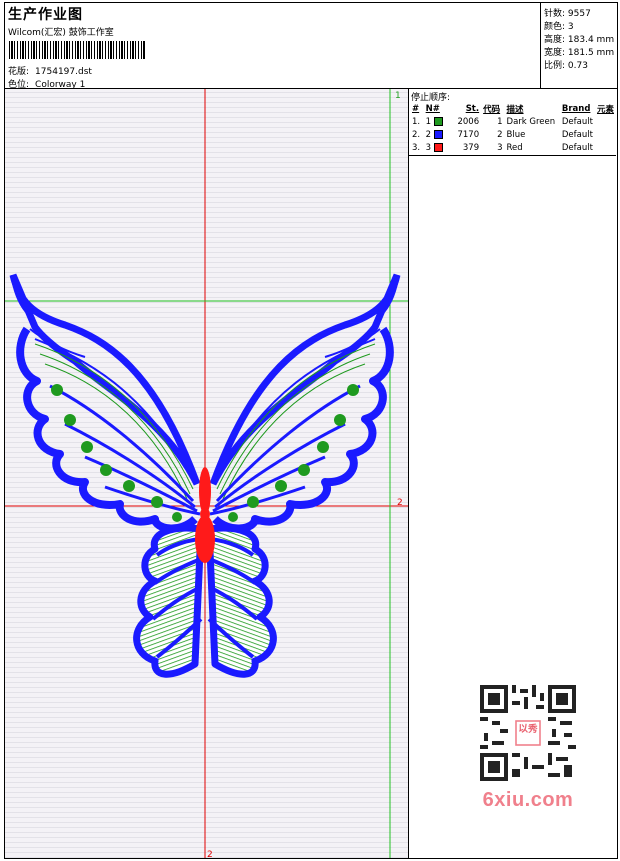 This screenshot has height=861, width=620. Describe the element at coordinates (591, 53) in the screenshot. I see `stat-value: 181.5 mm` at that location.